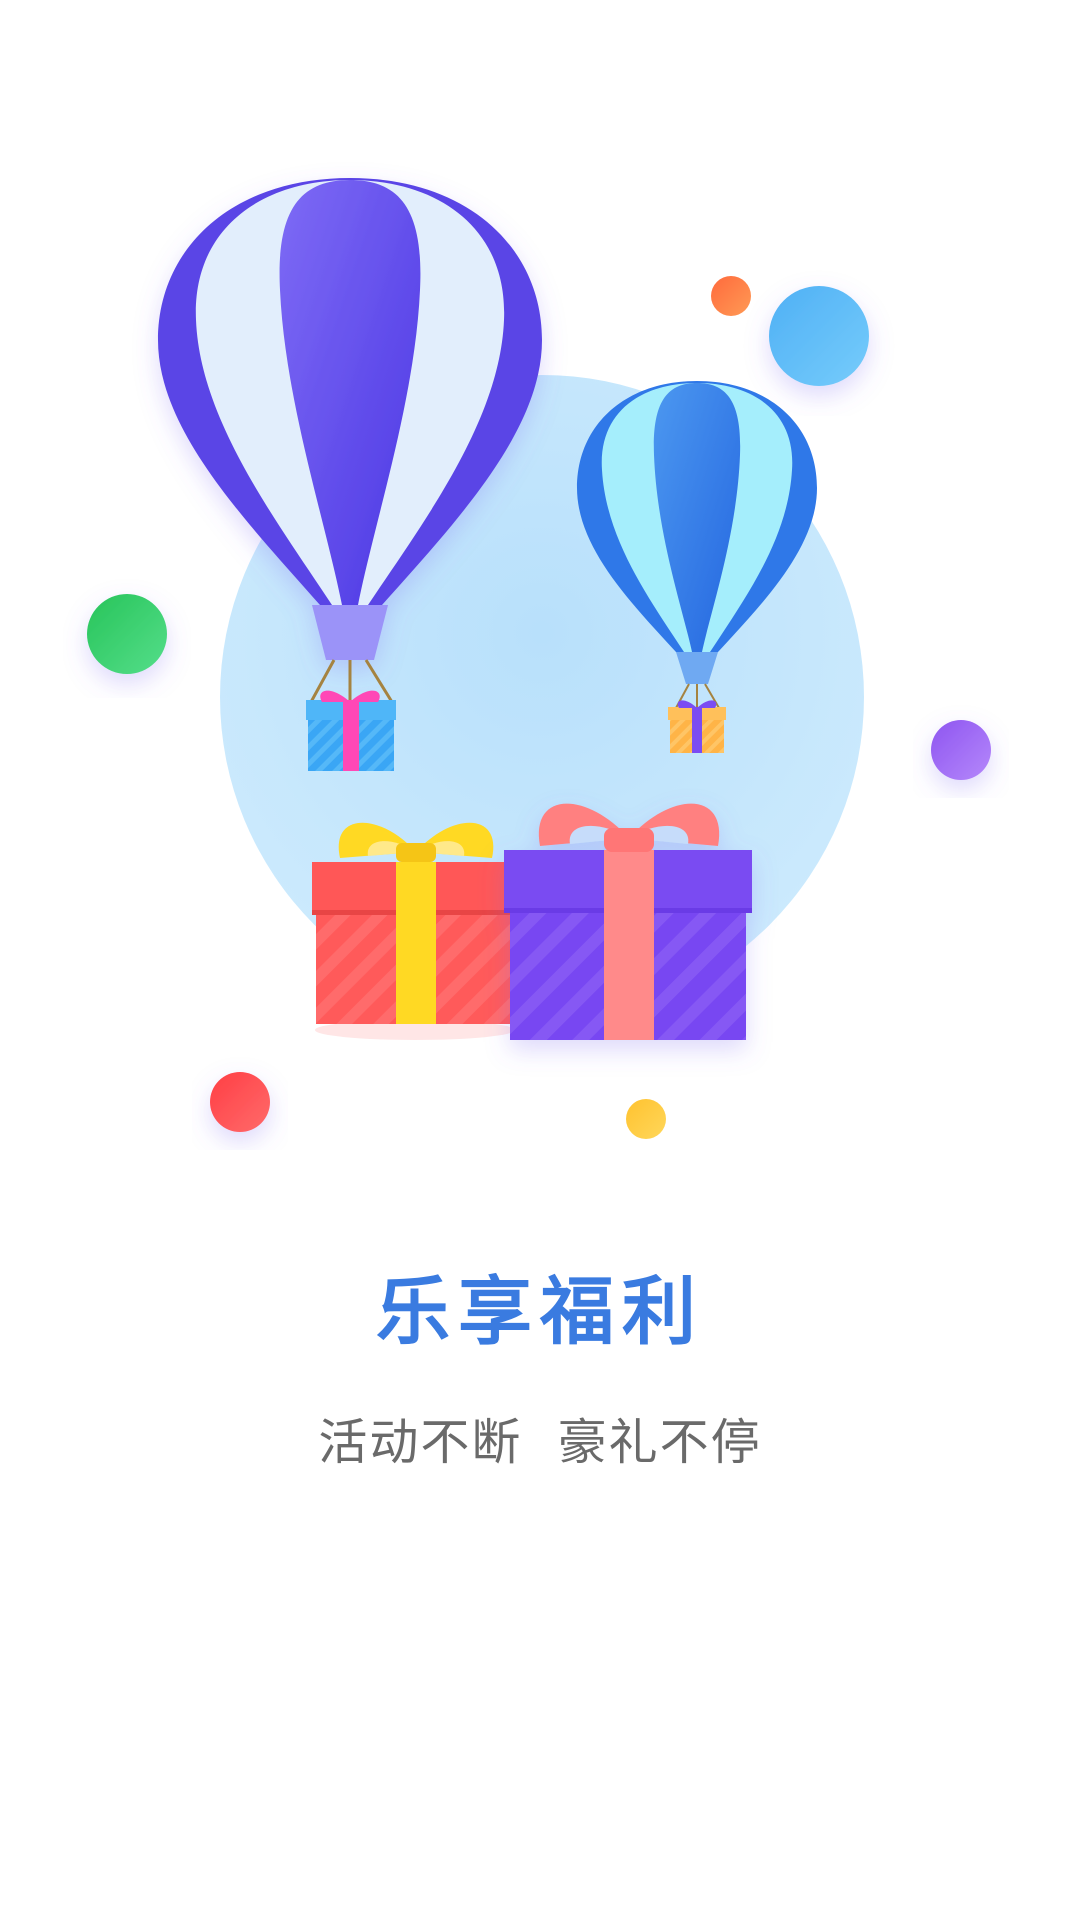 The height and width of the screenshot is (1920, 1080). Describe the element at coordinates (961, 750) in the screenshot. I see `purple-dot` at that location.